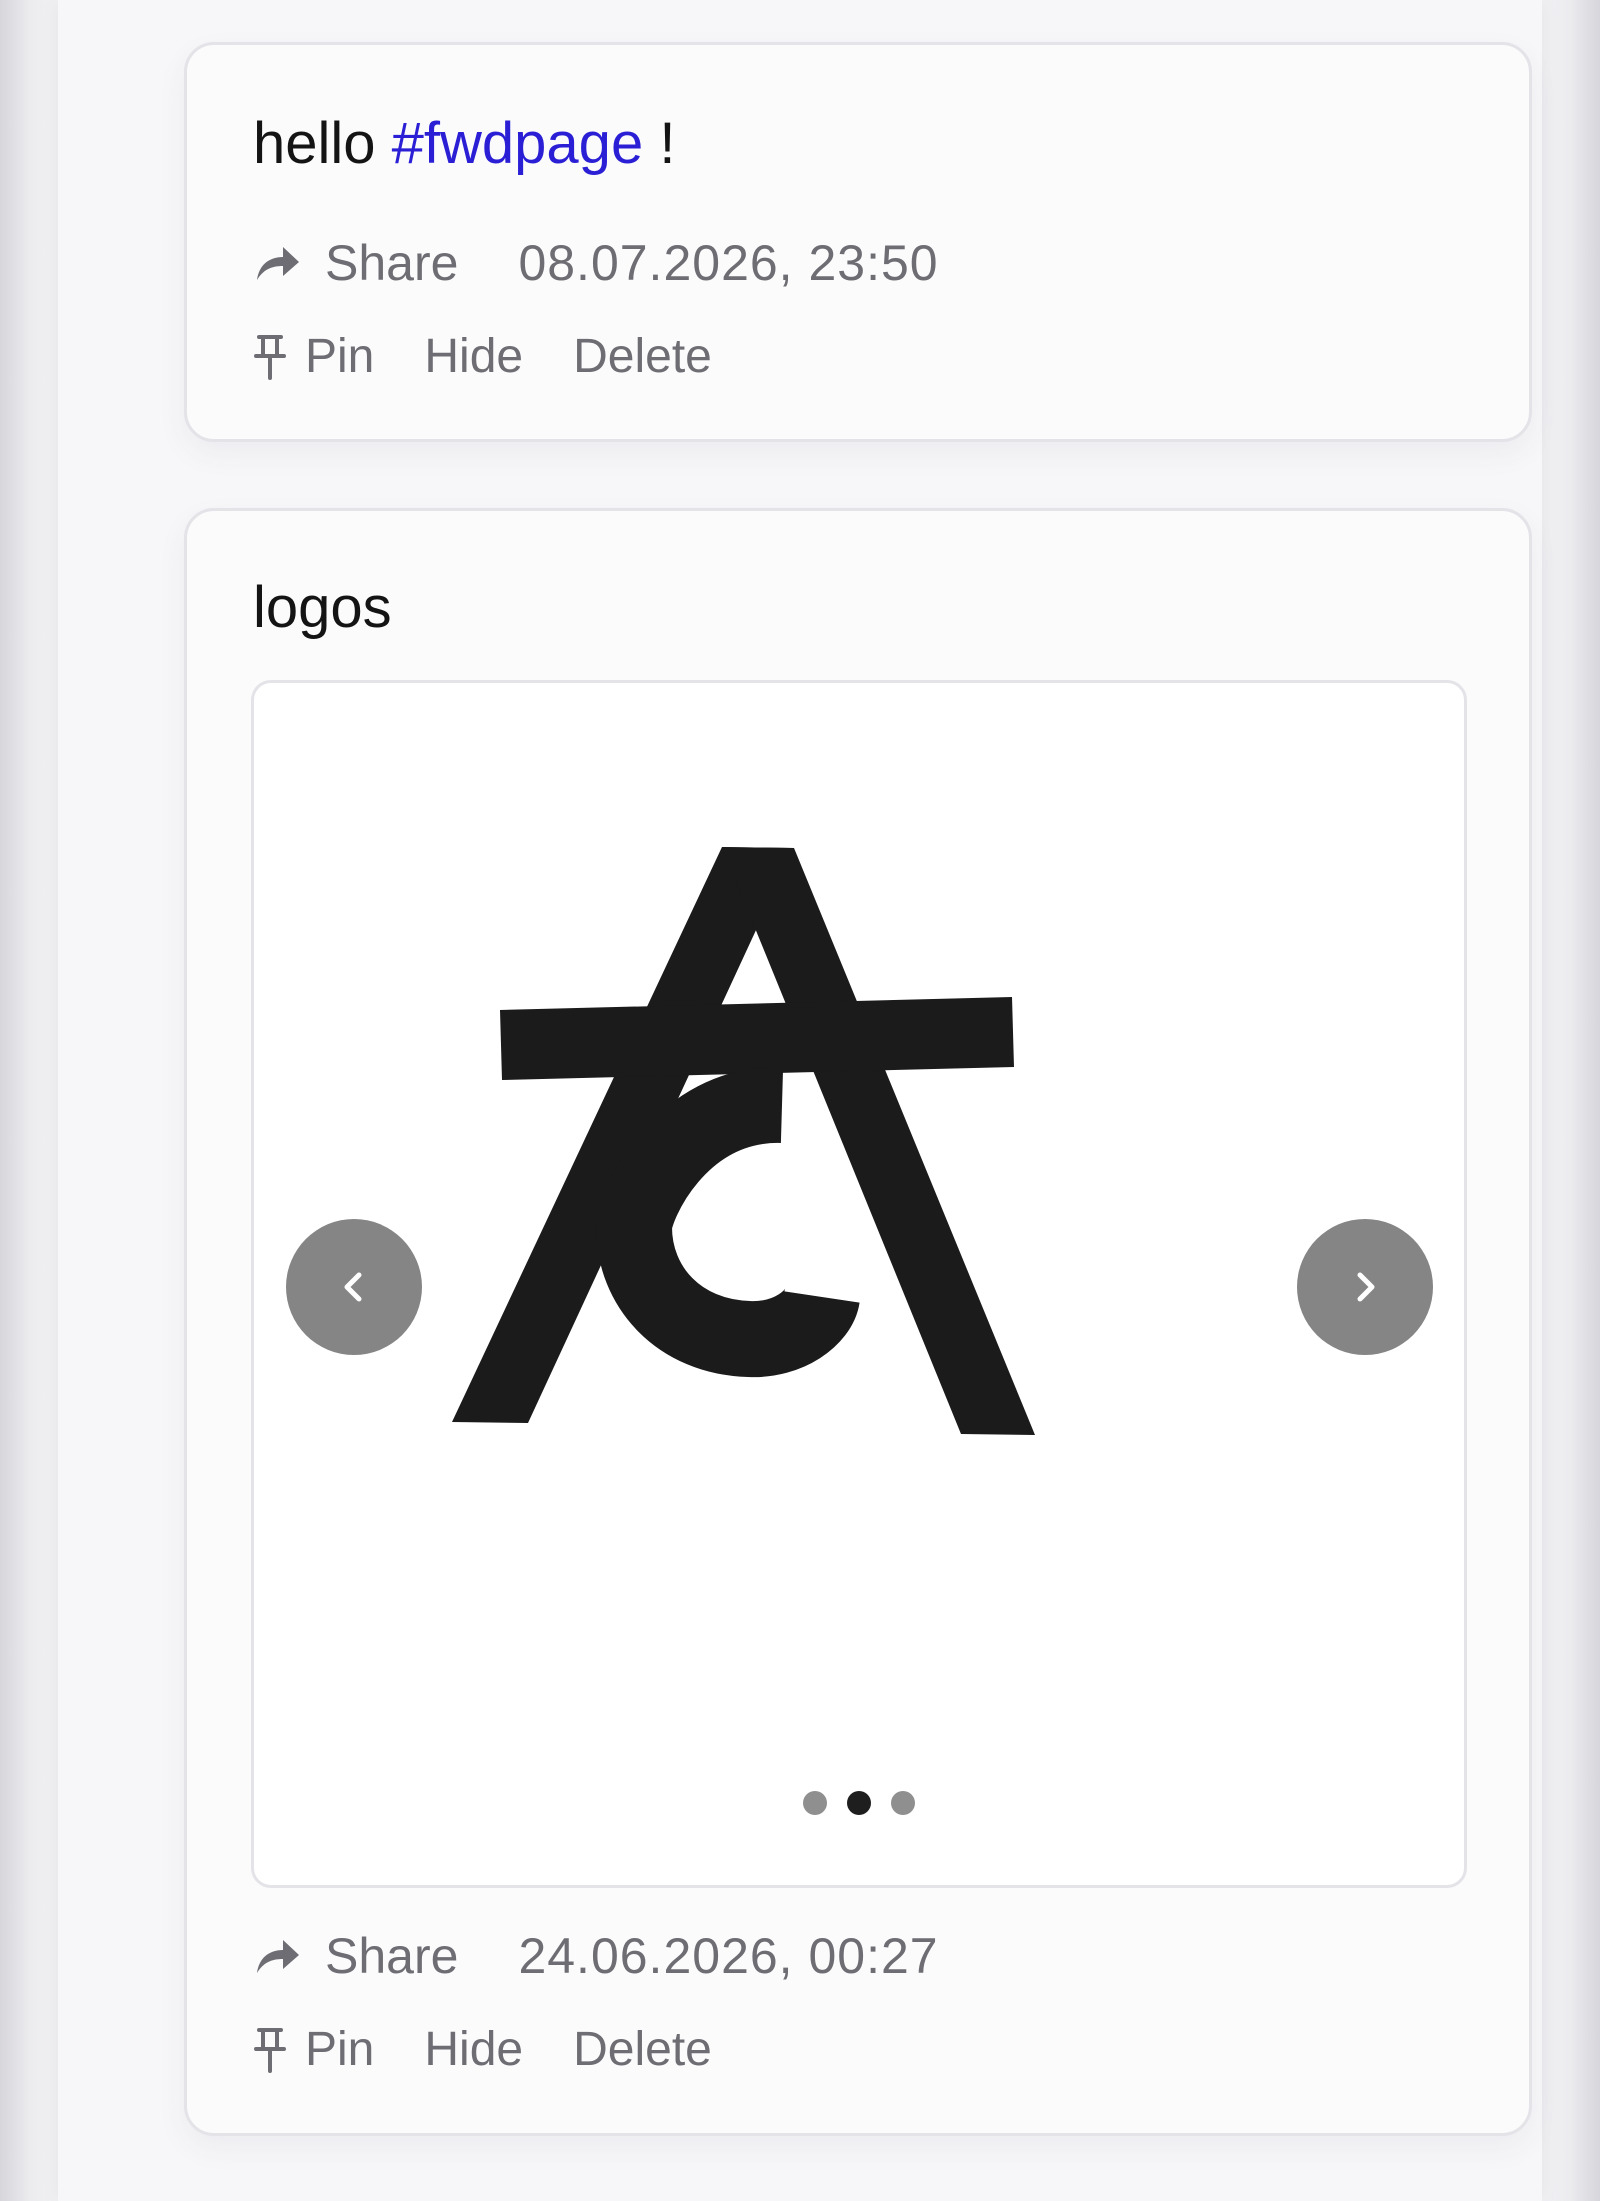 The image size is (1600, 2201). Describe the element at coordinates (518, 143) in the screenshot. I see `hashtag-link: #fwdpage` at that location.